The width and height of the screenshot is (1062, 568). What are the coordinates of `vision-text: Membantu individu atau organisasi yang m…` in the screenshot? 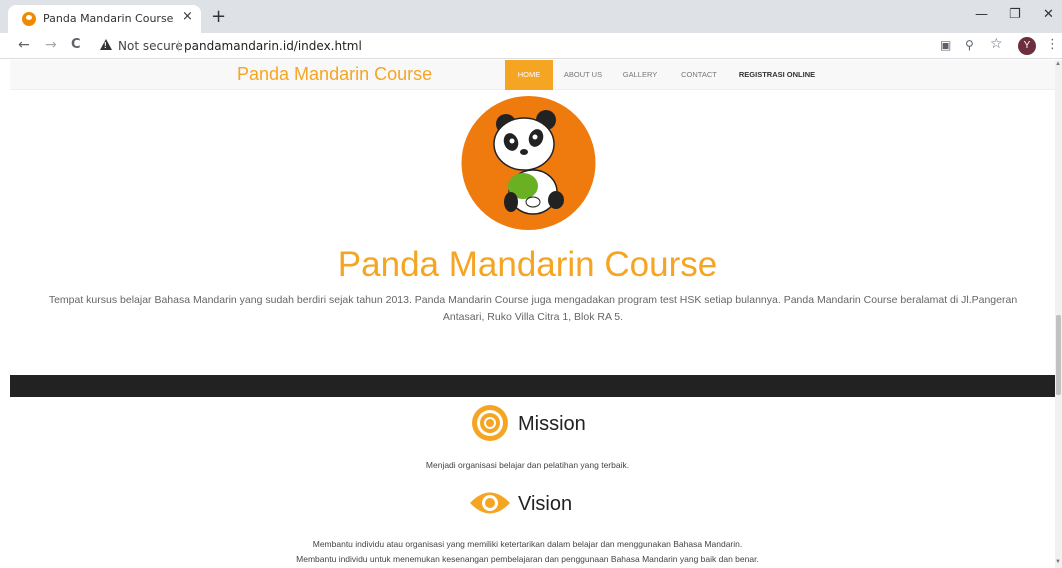 It's located at (527, 552).